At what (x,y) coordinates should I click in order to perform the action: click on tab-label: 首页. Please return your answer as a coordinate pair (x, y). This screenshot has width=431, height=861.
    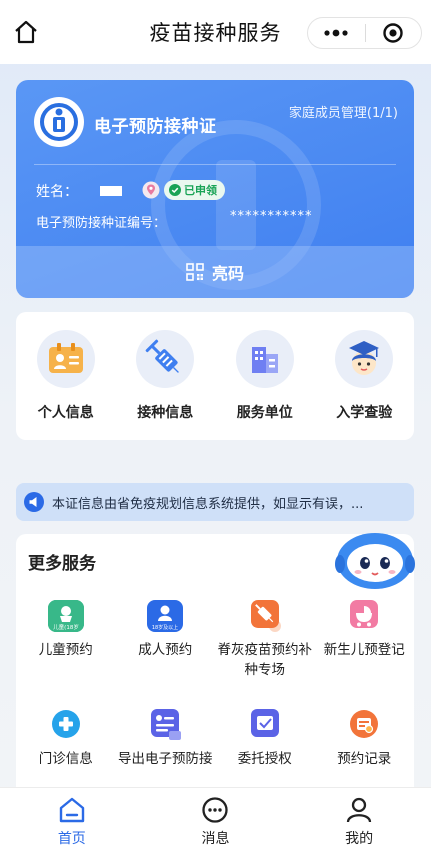
    Looking at the image, I should click on (71, 839).